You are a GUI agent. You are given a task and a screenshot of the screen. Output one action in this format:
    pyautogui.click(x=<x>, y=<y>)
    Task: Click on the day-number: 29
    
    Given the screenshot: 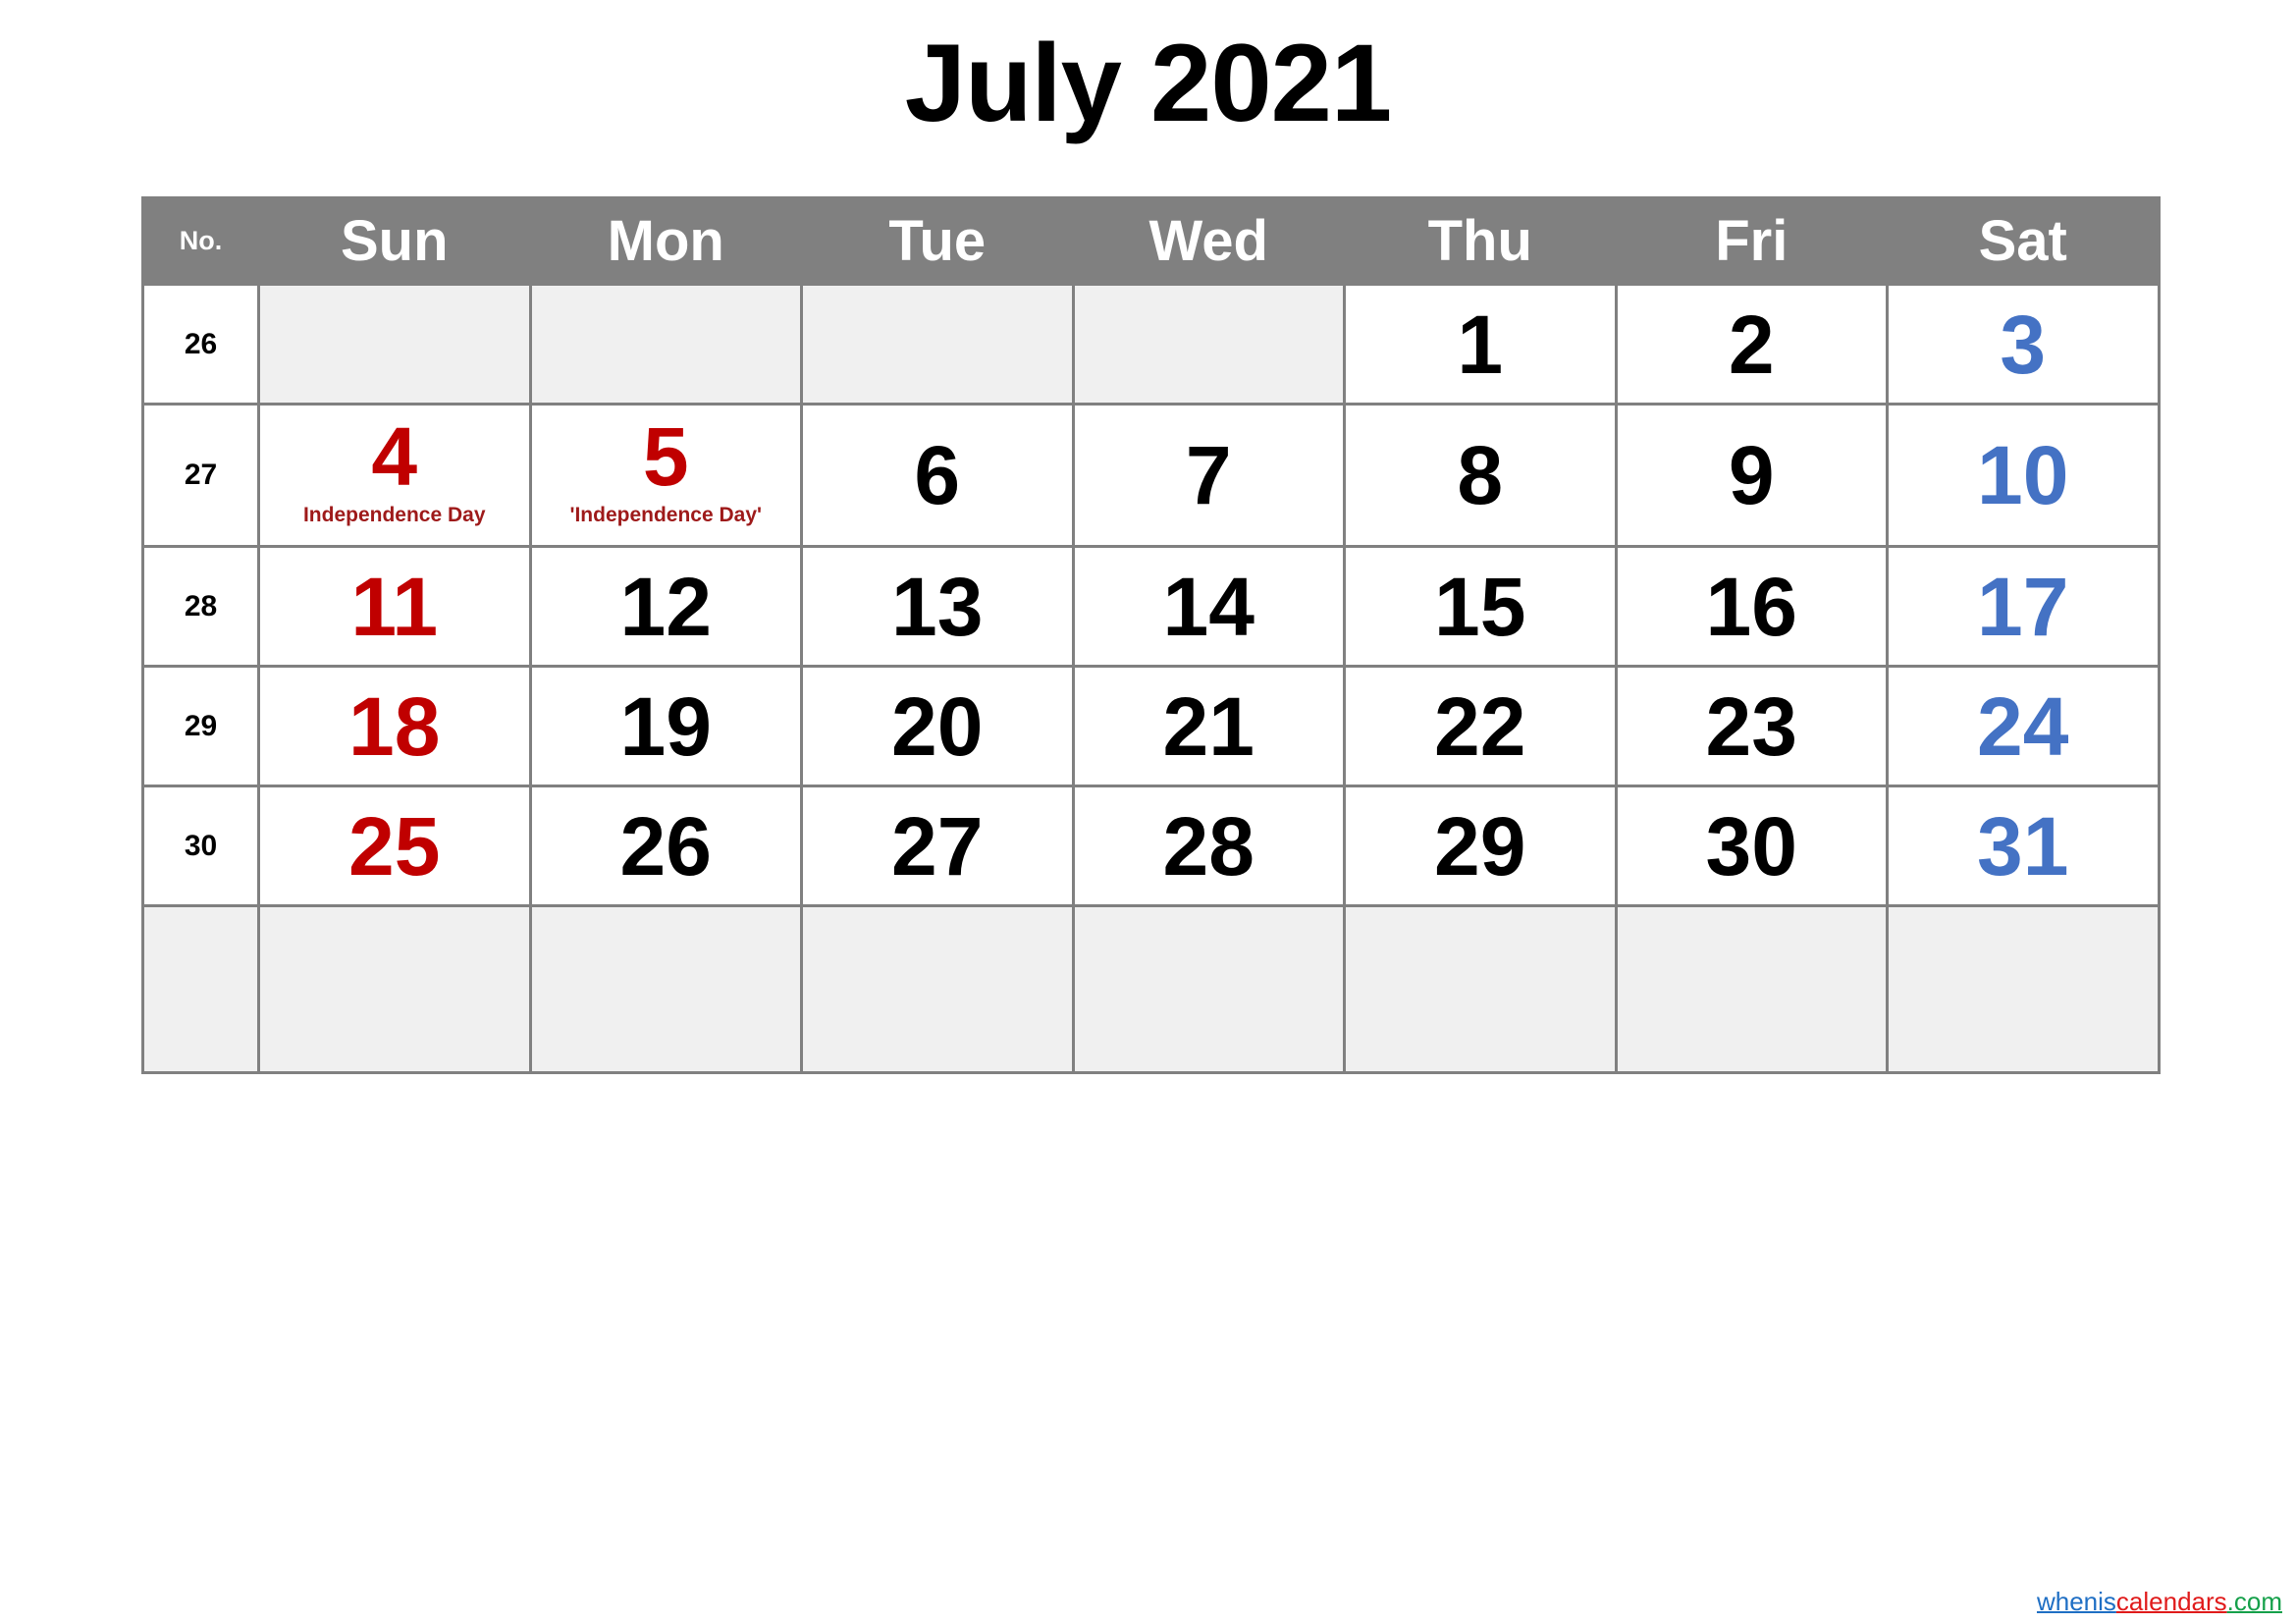 What is the action you would take?
    pyautogui.click(x=1480, y=846)
    